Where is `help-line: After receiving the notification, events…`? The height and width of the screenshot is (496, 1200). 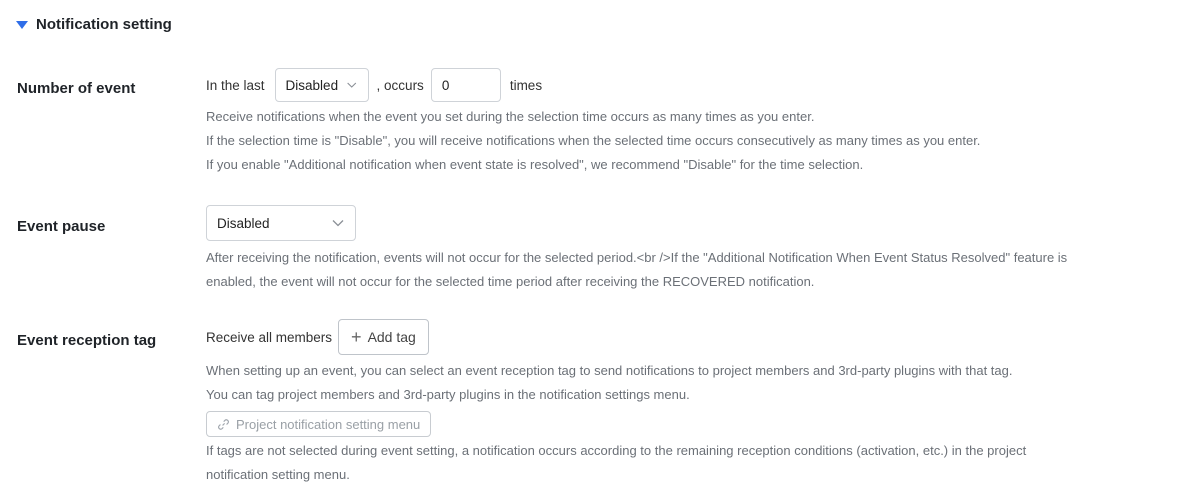
help-line: After receiving the notification, events… is located at coordinates (637, 257).